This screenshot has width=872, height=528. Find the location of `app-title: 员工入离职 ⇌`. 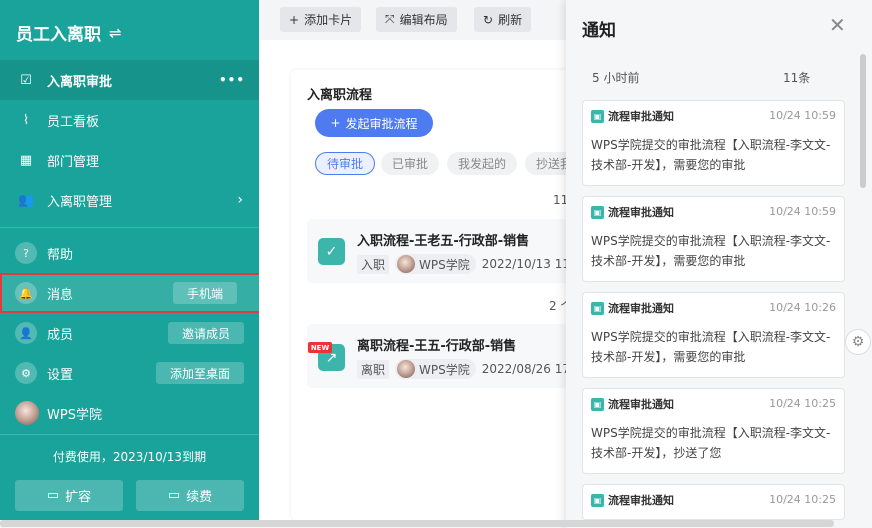

app-title: 员工入离职 ⇌ is located at coordinates (69, 33).